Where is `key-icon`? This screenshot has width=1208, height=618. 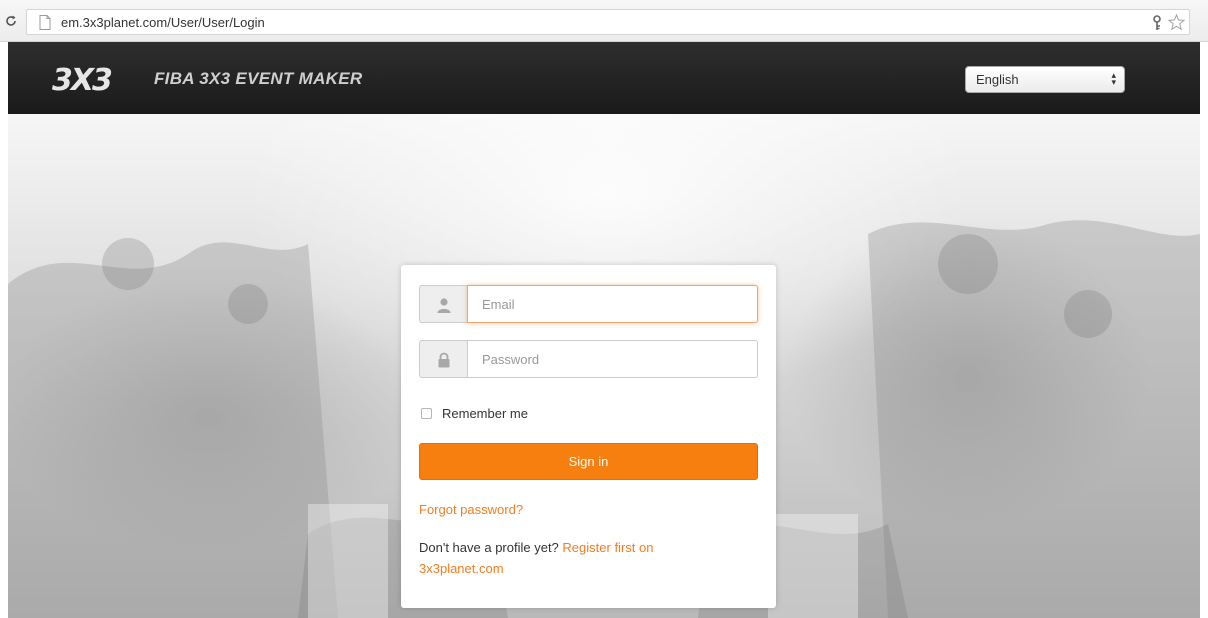
key-icon is located at coordinates (1157, 23).